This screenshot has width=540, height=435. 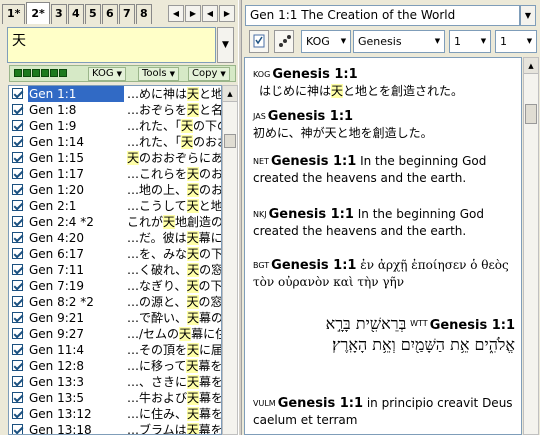 I want to click on result-row: Gen 7:11…く破れ、天の窓が, so click(x=115, y=270).